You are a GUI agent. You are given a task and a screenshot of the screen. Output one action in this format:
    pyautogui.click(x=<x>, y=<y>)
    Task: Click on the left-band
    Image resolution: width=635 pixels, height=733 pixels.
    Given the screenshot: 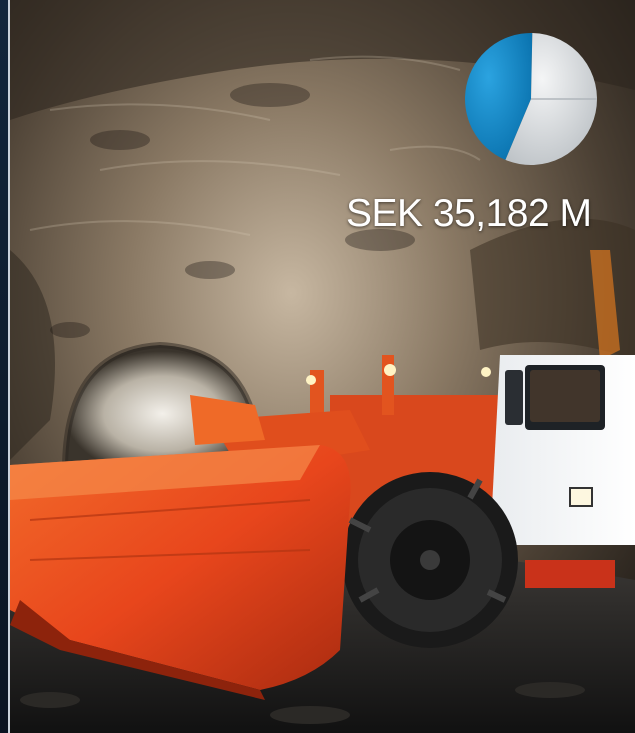 What is the action you would take?
    pyautogui.click(x=4, y=366)
    